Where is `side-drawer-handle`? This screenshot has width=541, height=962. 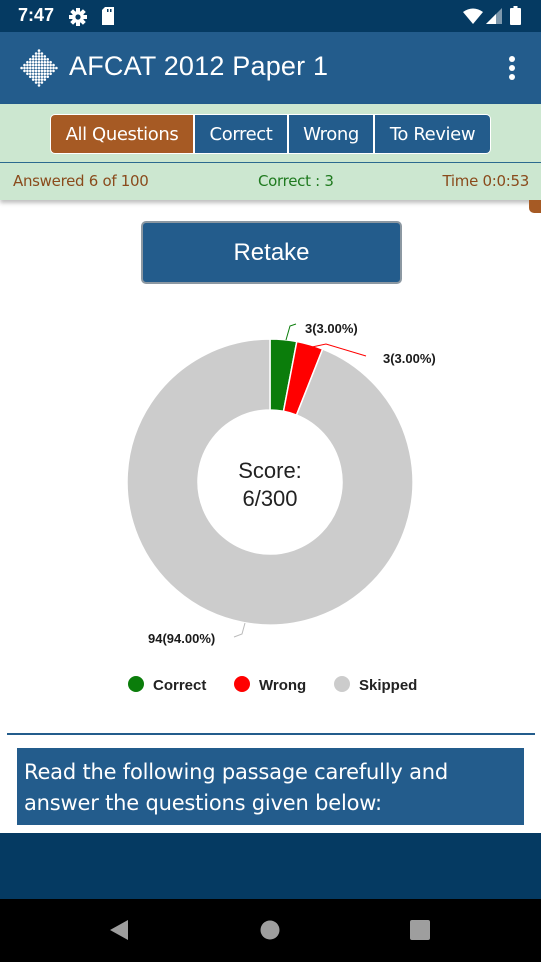
side-drawer-handle is located at coordinates (535, 206).